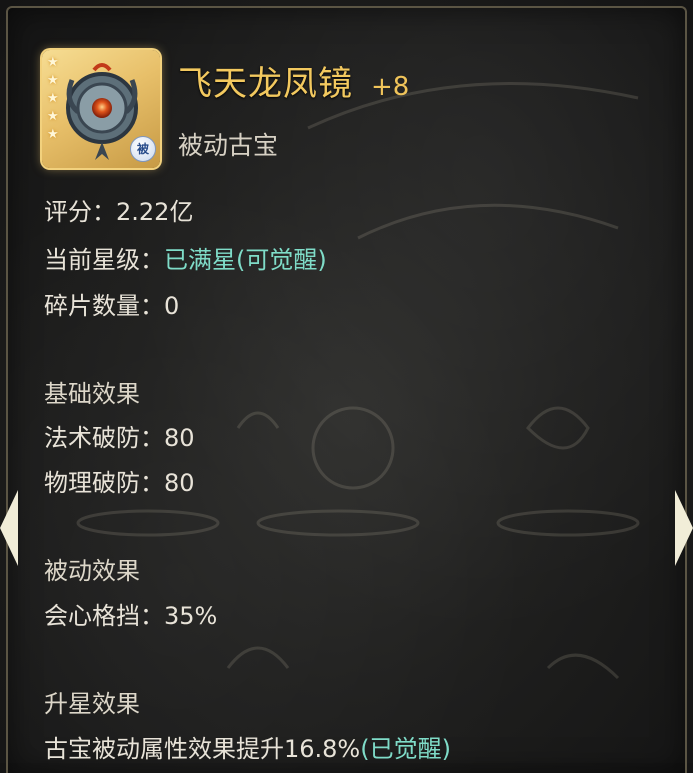 The height and width of the screenshot is (773, 693). What do you see at coordinates (80, 212) in the screenshot?
I see `score-label: 评分：` at bounding box center [80, 212].